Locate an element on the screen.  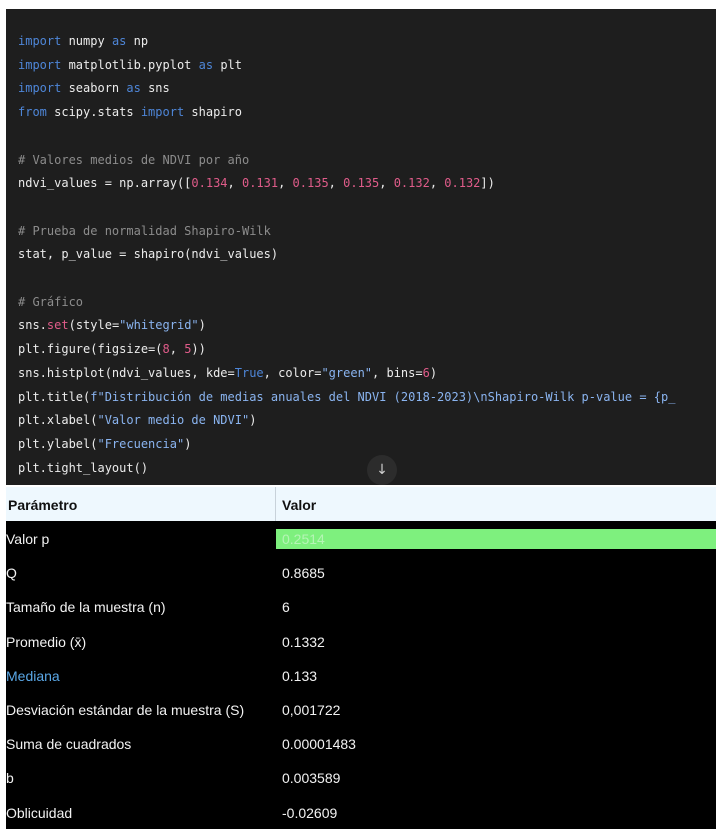
table-row: Tamaño de la muestra (n) 6 is located at coordinates (361, 606).